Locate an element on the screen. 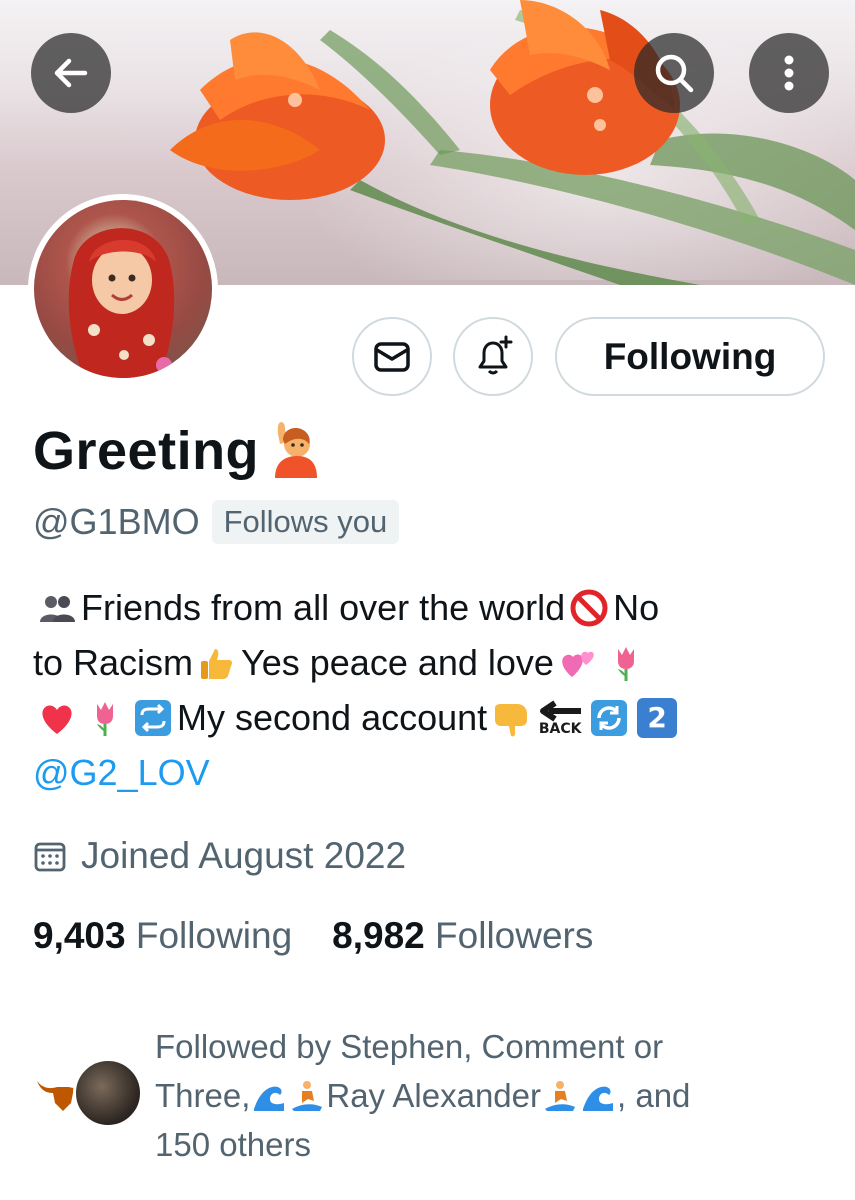  second-account-link: @G2_LOV is located at coordinates (121, 772).